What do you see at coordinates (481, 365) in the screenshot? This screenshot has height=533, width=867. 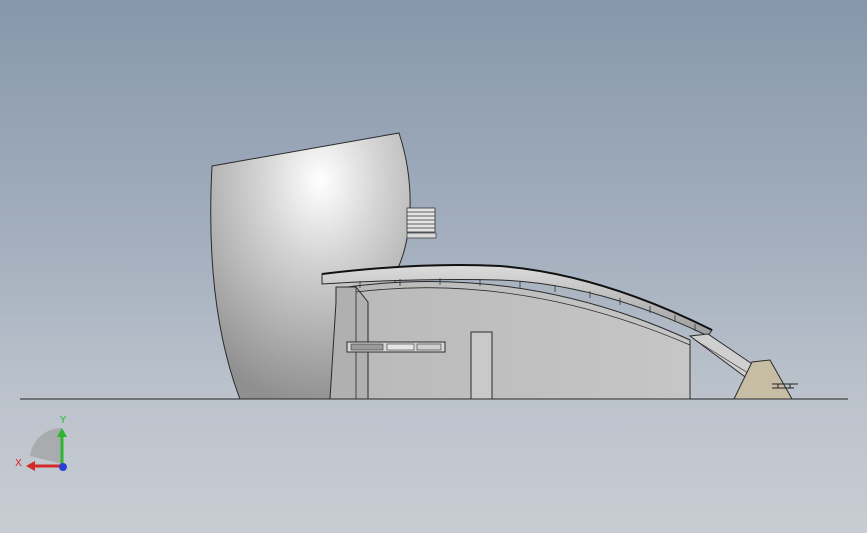 I see `door` at bounding box center [481, 365].